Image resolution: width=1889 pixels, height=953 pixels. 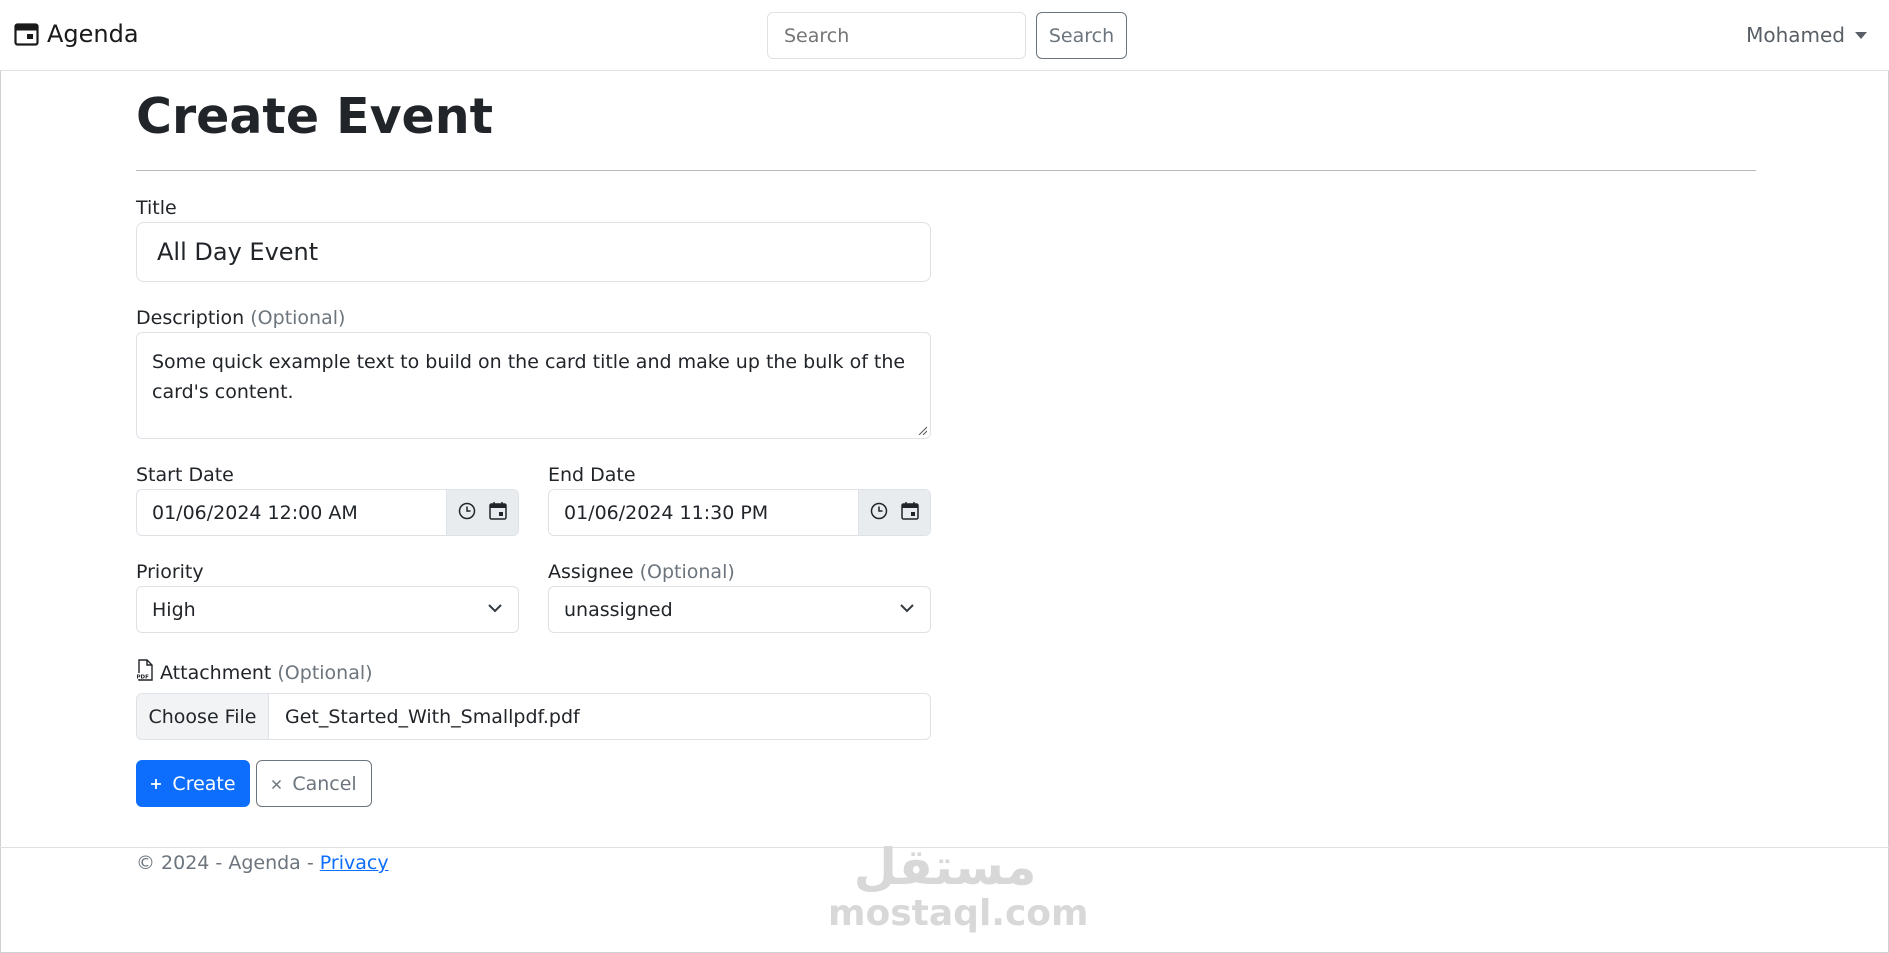 I want to click on watermark-latin: mostaql.com, so click(x=958, y=913).